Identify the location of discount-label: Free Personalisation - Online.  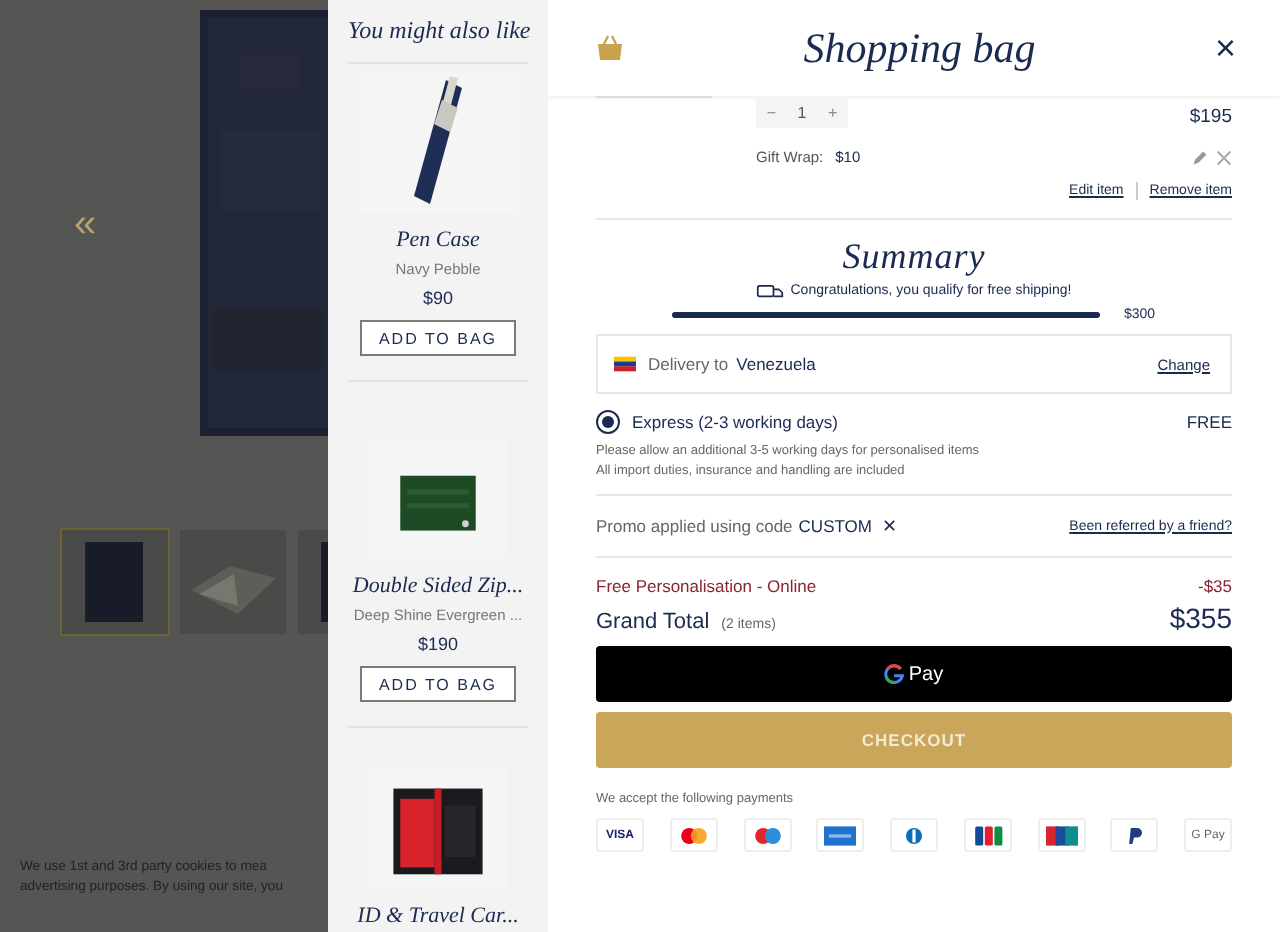
(706, 586).